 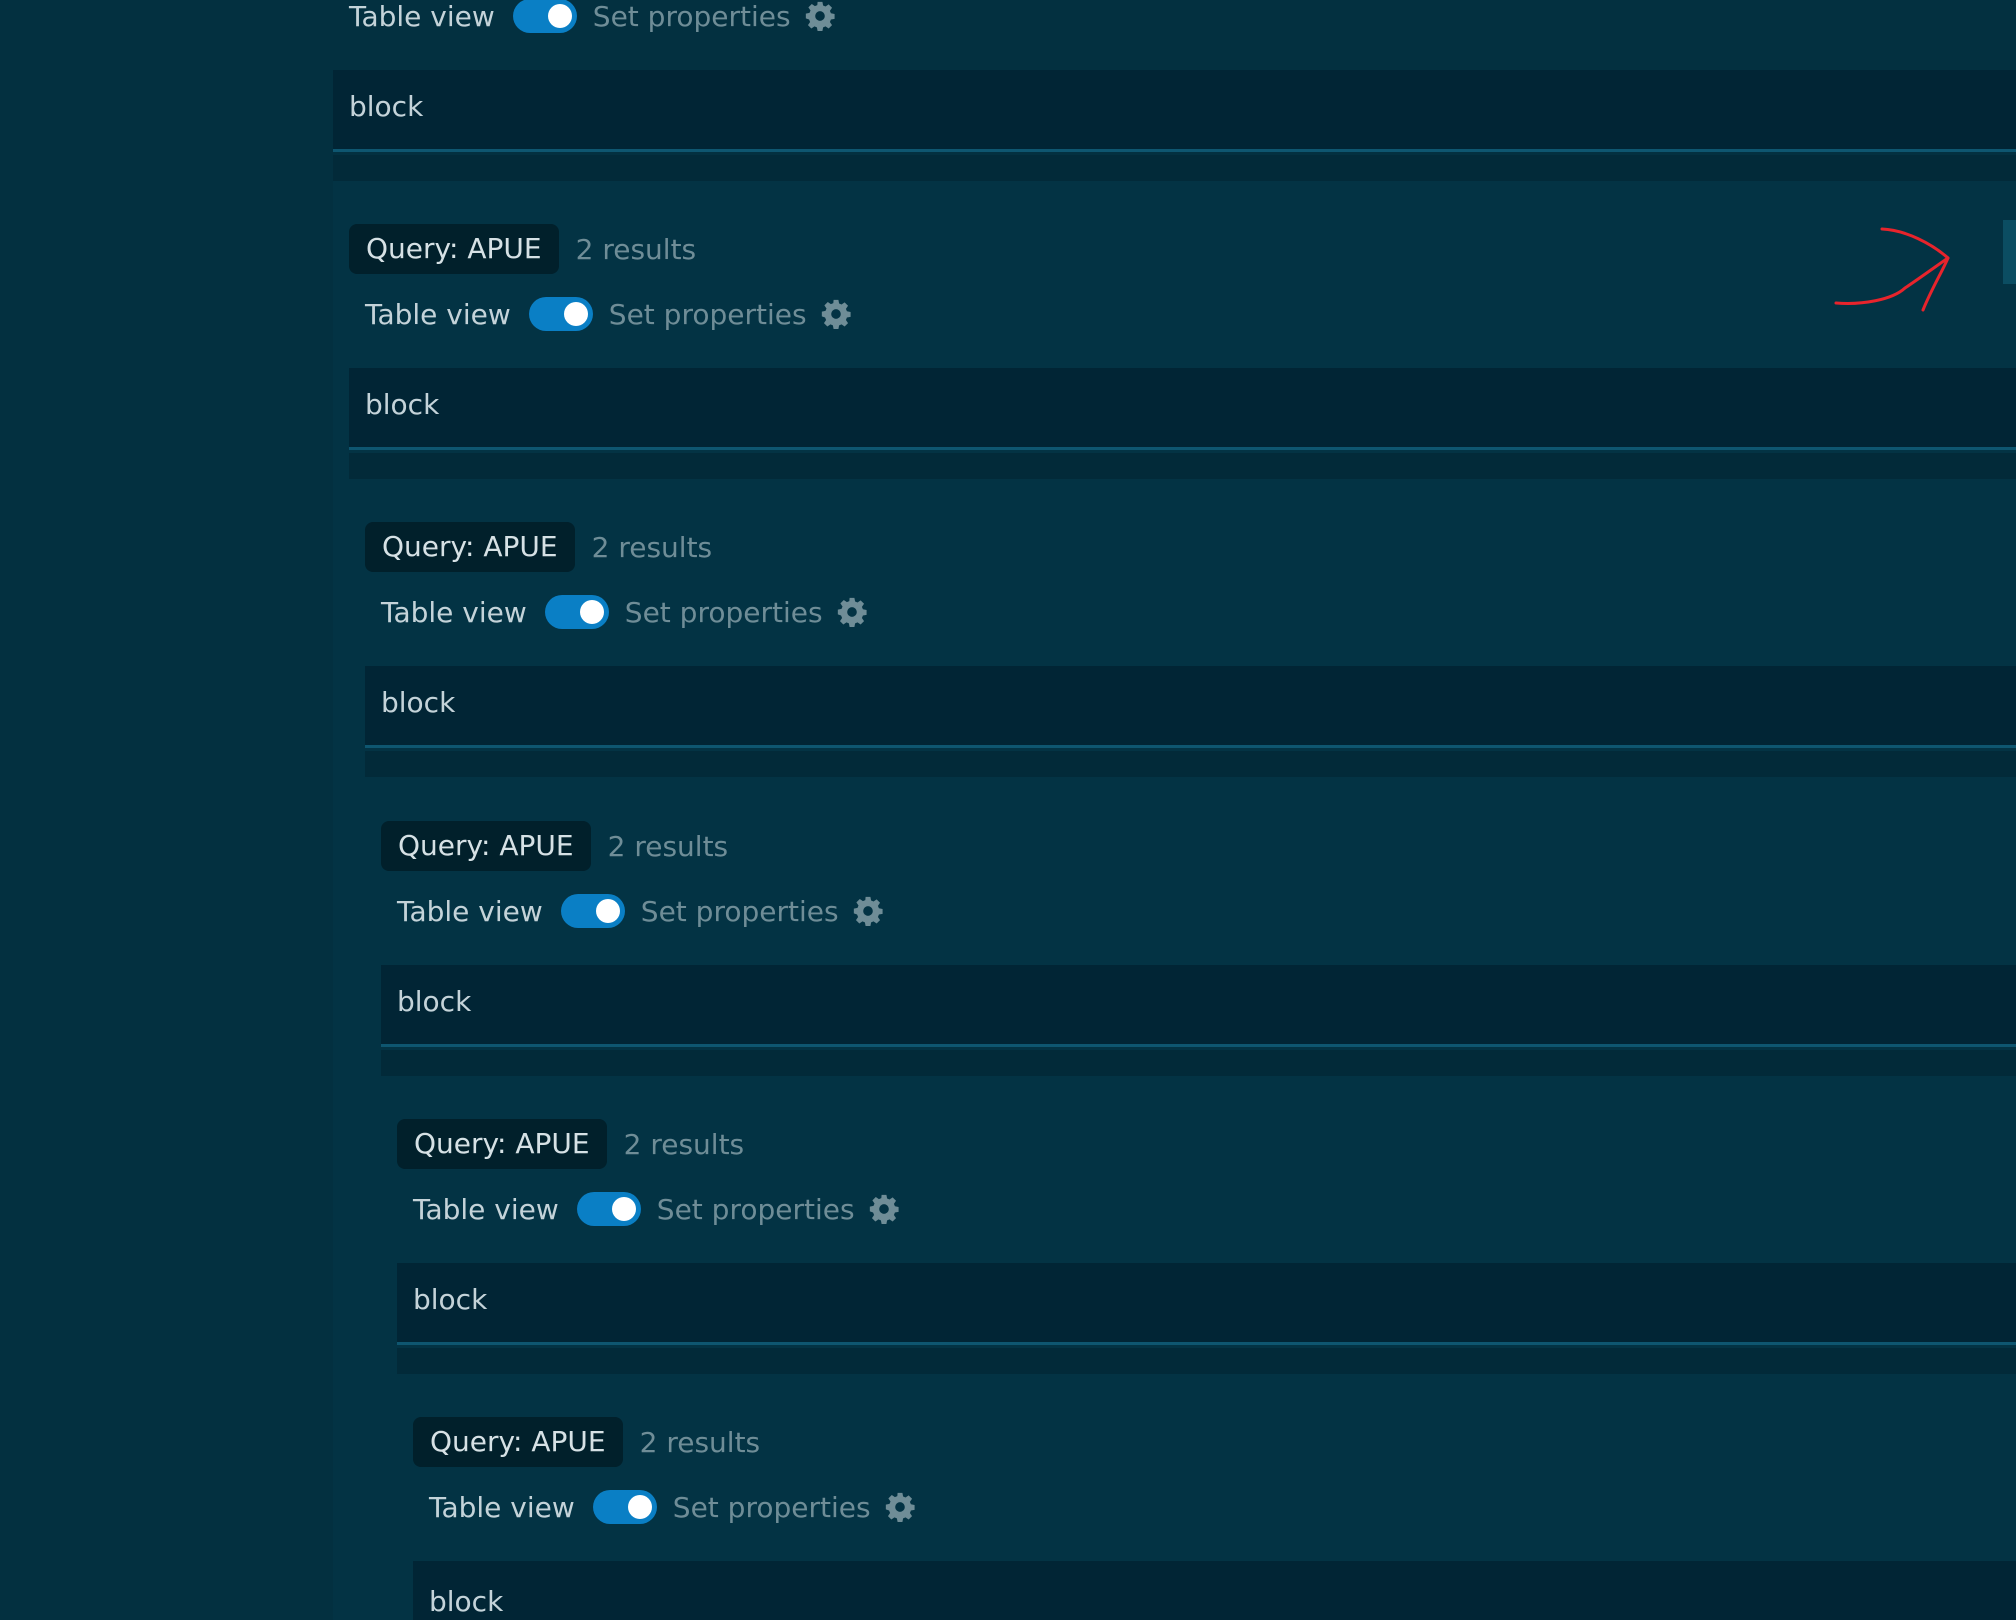 What do you see at coordinates (2009, 252) in the screenshot?
I see `scrollbar-thumb` at bounding box center [2009, 252].